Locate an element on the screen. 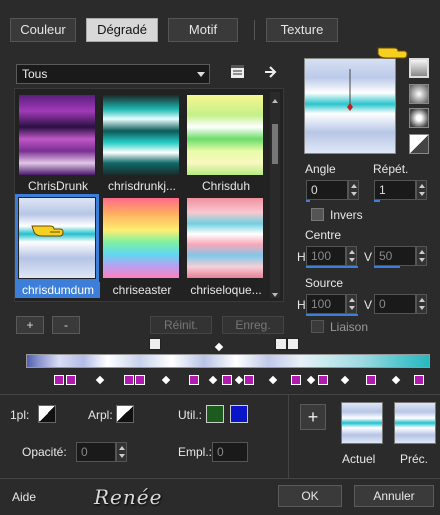 This screenshot has height=515, width=440. scrollbar is located at coordinates (275, 195).